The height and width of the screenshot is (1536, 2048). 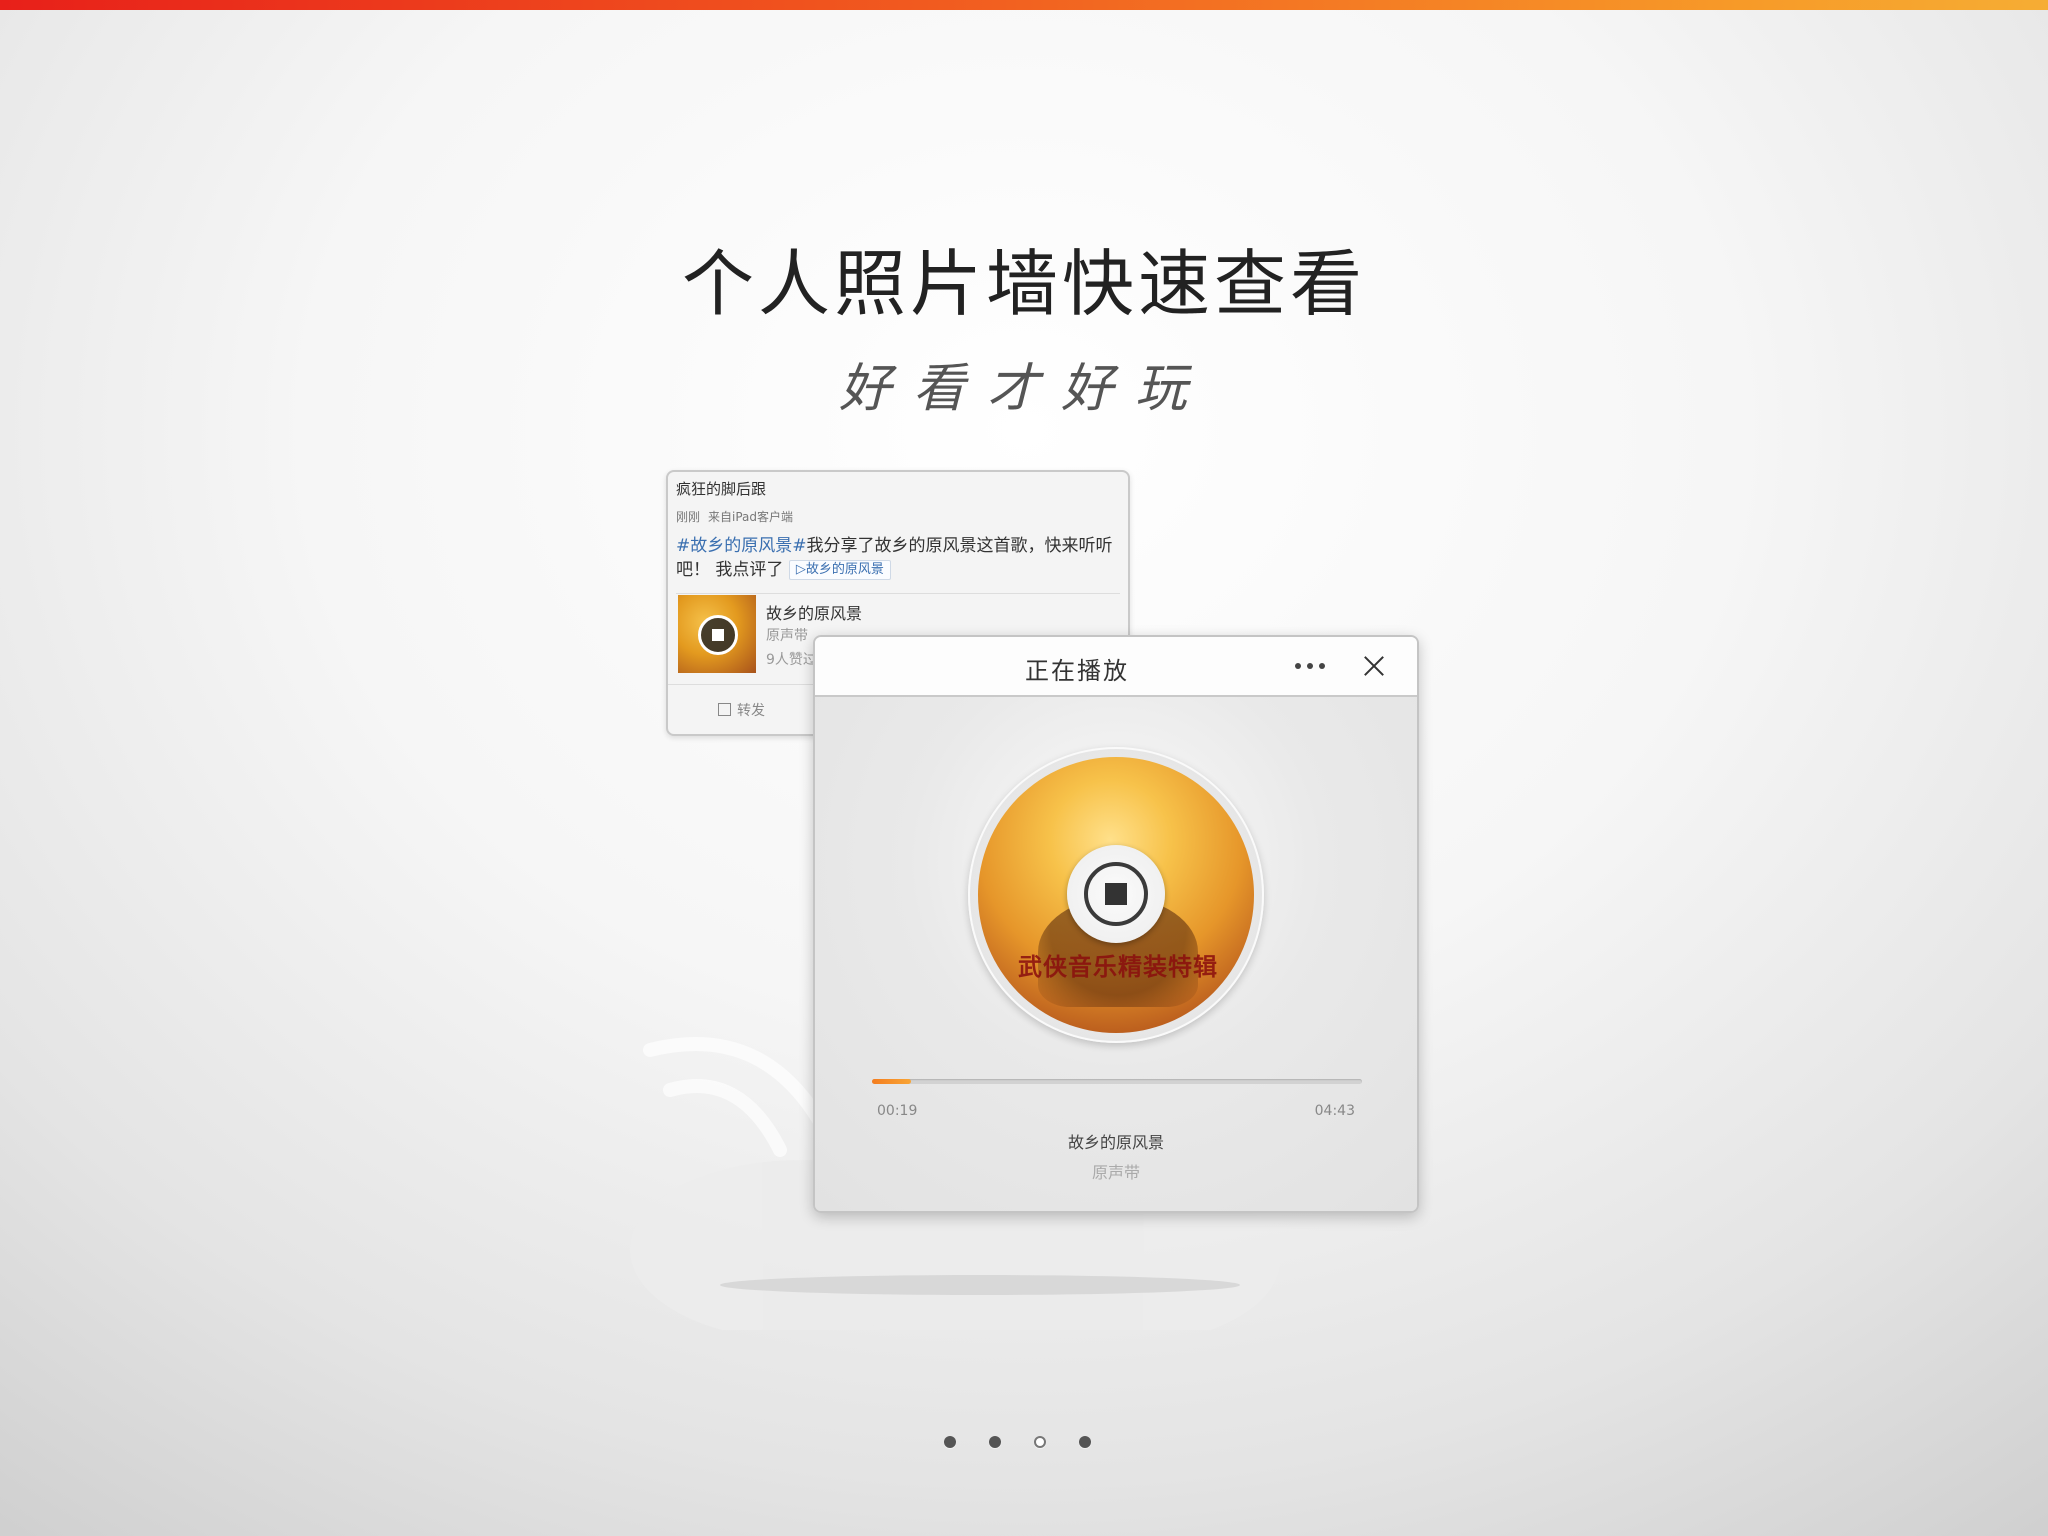 I want to click on progress-fill, so click(x=892, y=1081).